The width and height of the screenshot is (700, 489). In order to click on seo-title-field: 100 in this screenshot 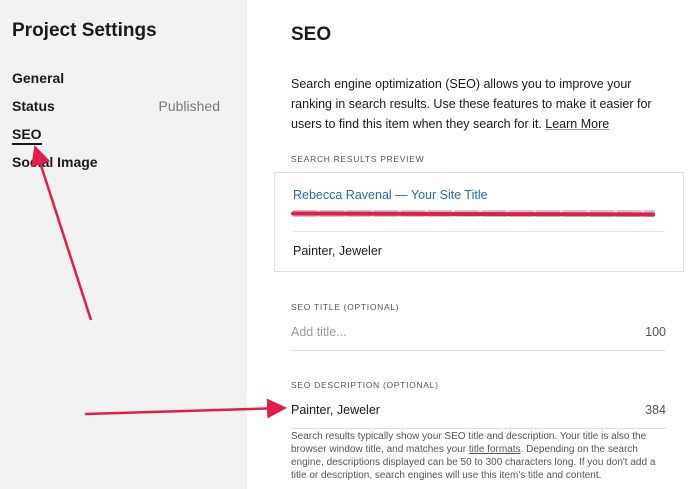, I will do `click(478, 338)`.